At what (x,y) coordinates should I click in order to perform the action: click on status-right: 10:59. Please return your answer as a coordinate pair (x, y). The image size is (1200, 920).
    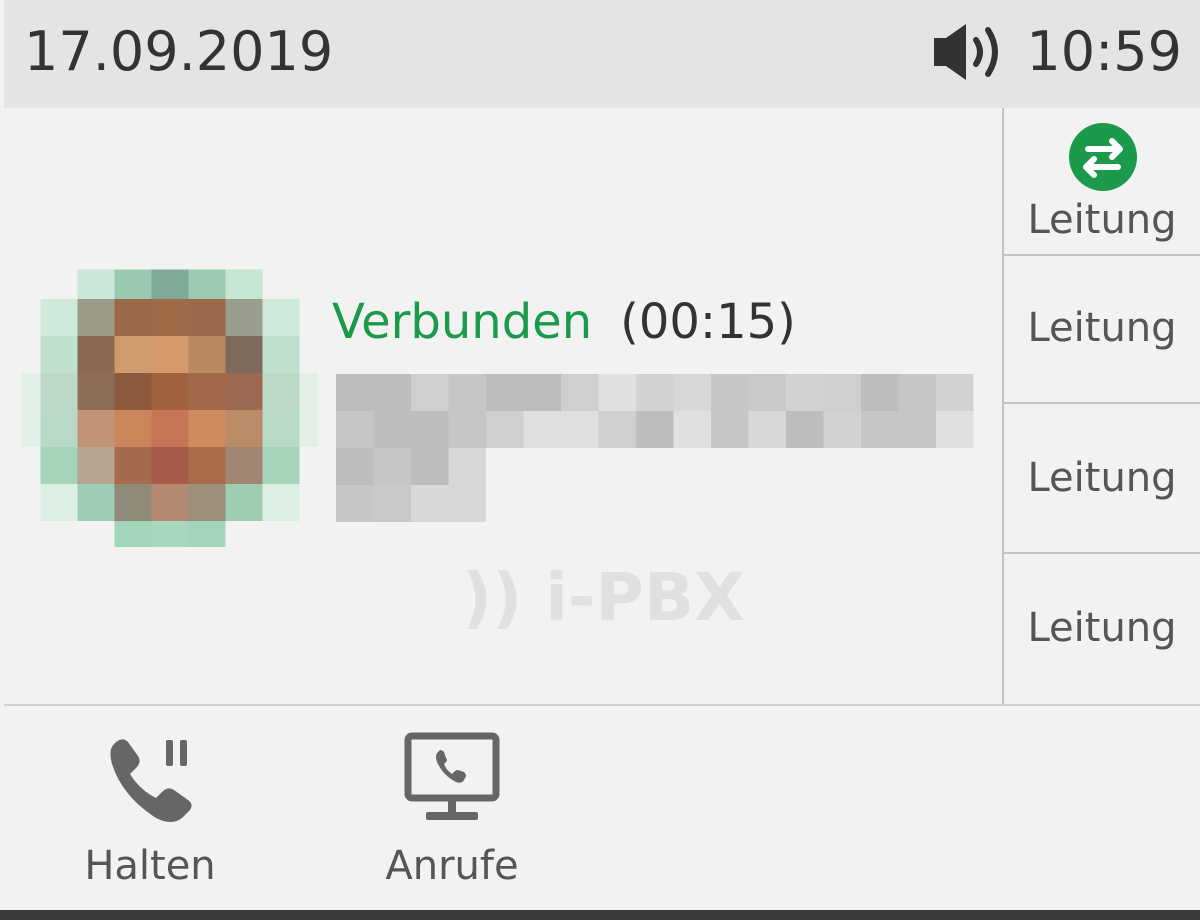
    Looking at the image, I should click on (1056, 52).